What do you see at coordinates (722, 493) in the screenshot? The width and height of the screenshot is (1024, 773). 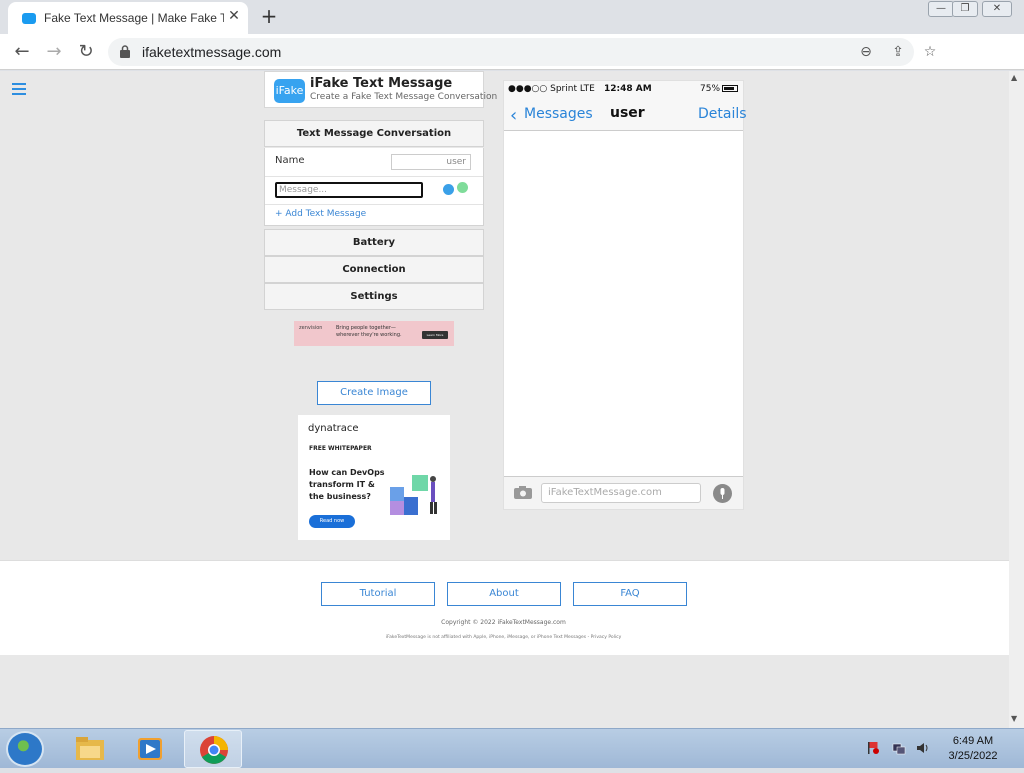 I see `microphone-icon` at bounding box center [722, 493].